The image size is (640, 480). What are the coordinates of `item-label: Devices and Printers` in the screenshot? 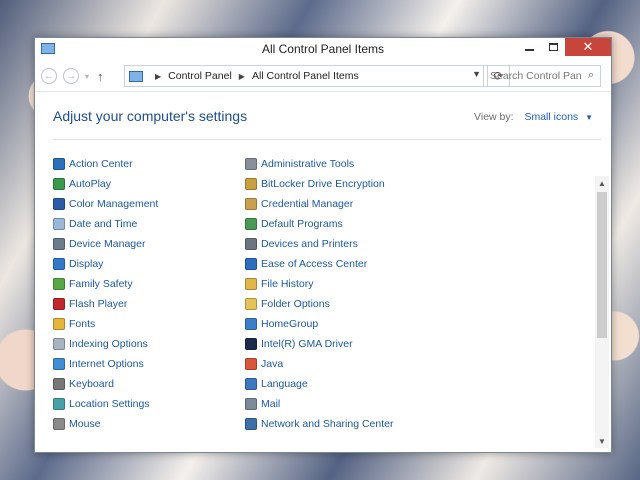 It's located at (309, 244).